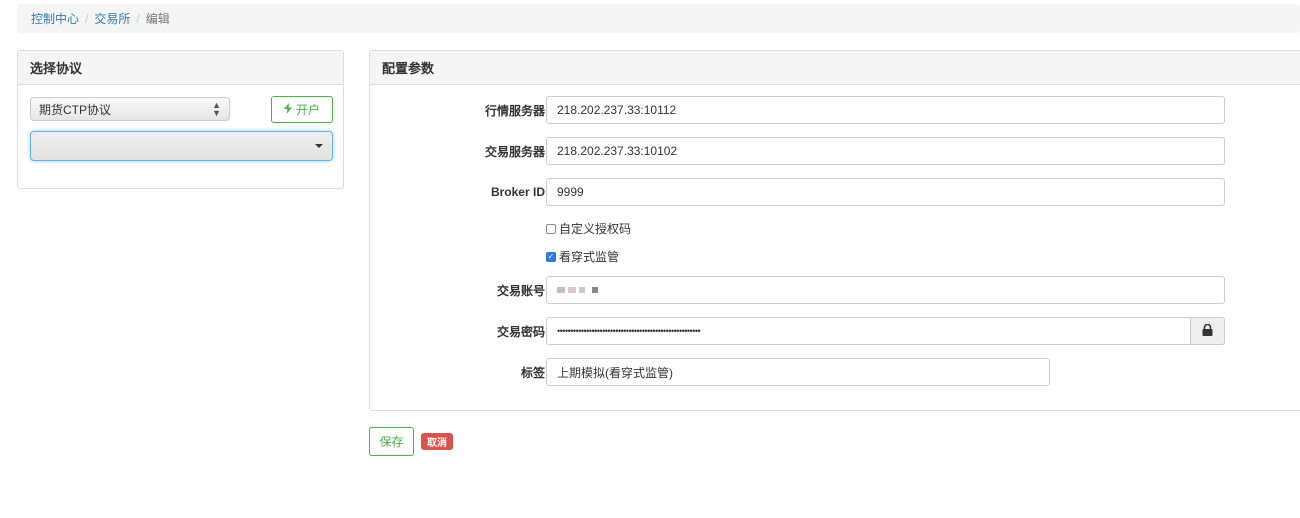 This screenshot has width=1300, height=518. What do you see at coordinates (589, 257) in the screenshot?
I see `penetration-label: 看穿式监管` at bounding box center [589, 257].